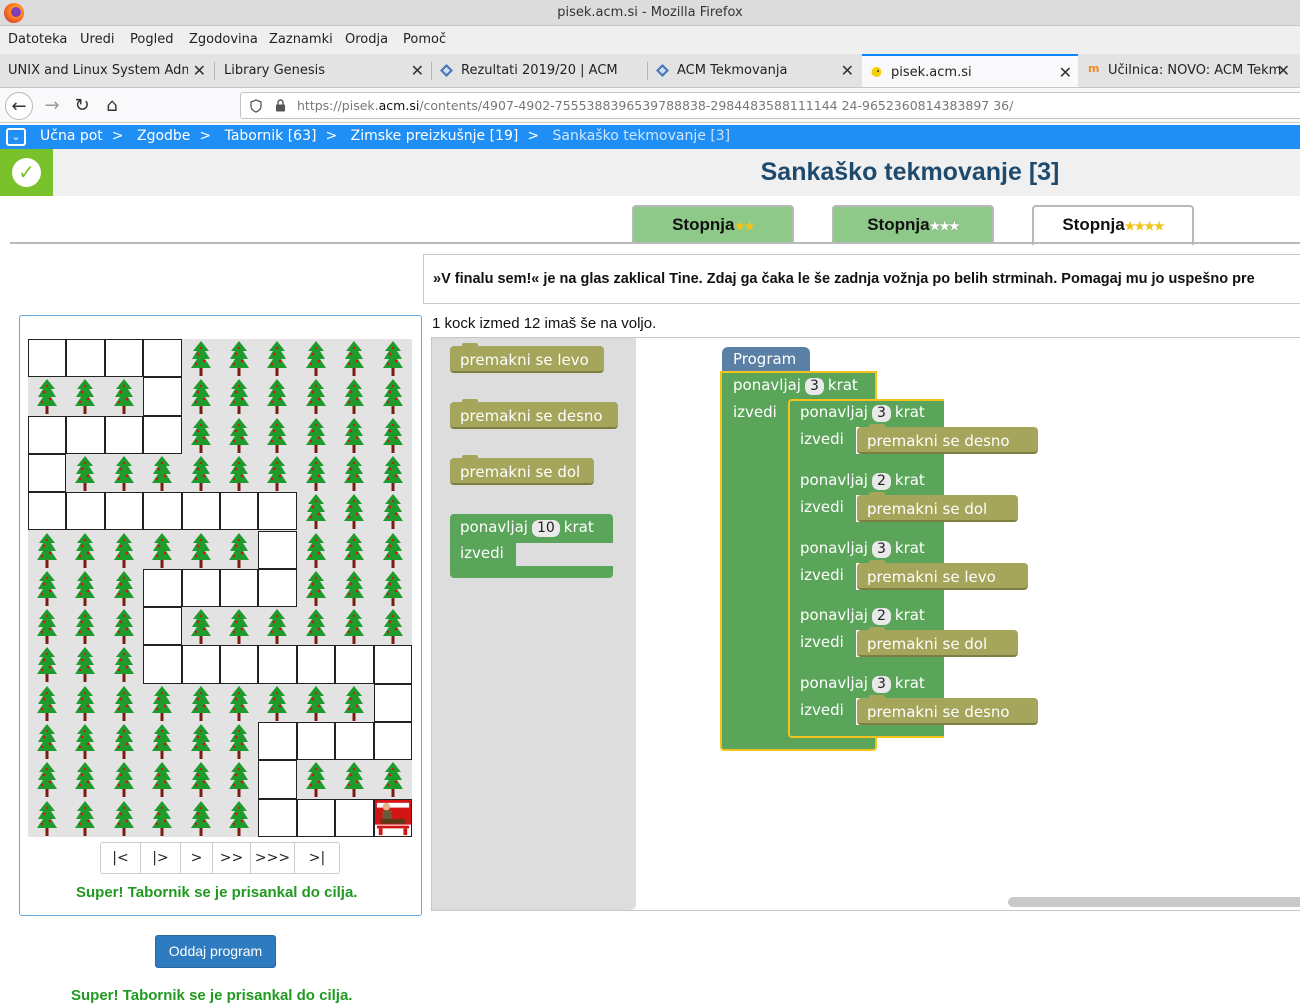  Describe the element at coordinates (82, 106) in the screenshot. I see `reload-button: ↻` at that location.